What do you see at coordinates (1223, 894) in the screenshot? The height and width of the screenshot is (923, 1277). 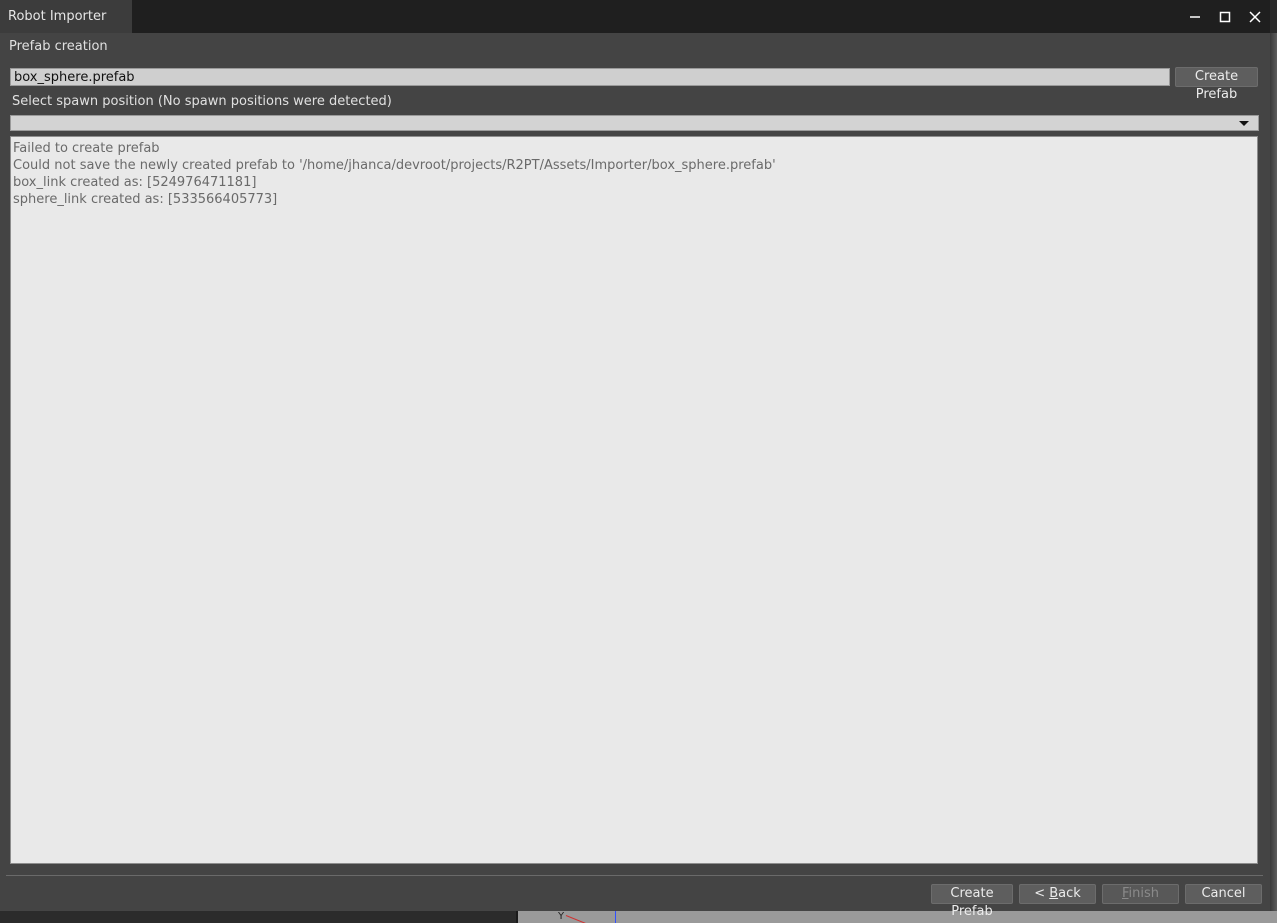 I see `cancel-button: Cancel` at bounding box center [1223, 894].